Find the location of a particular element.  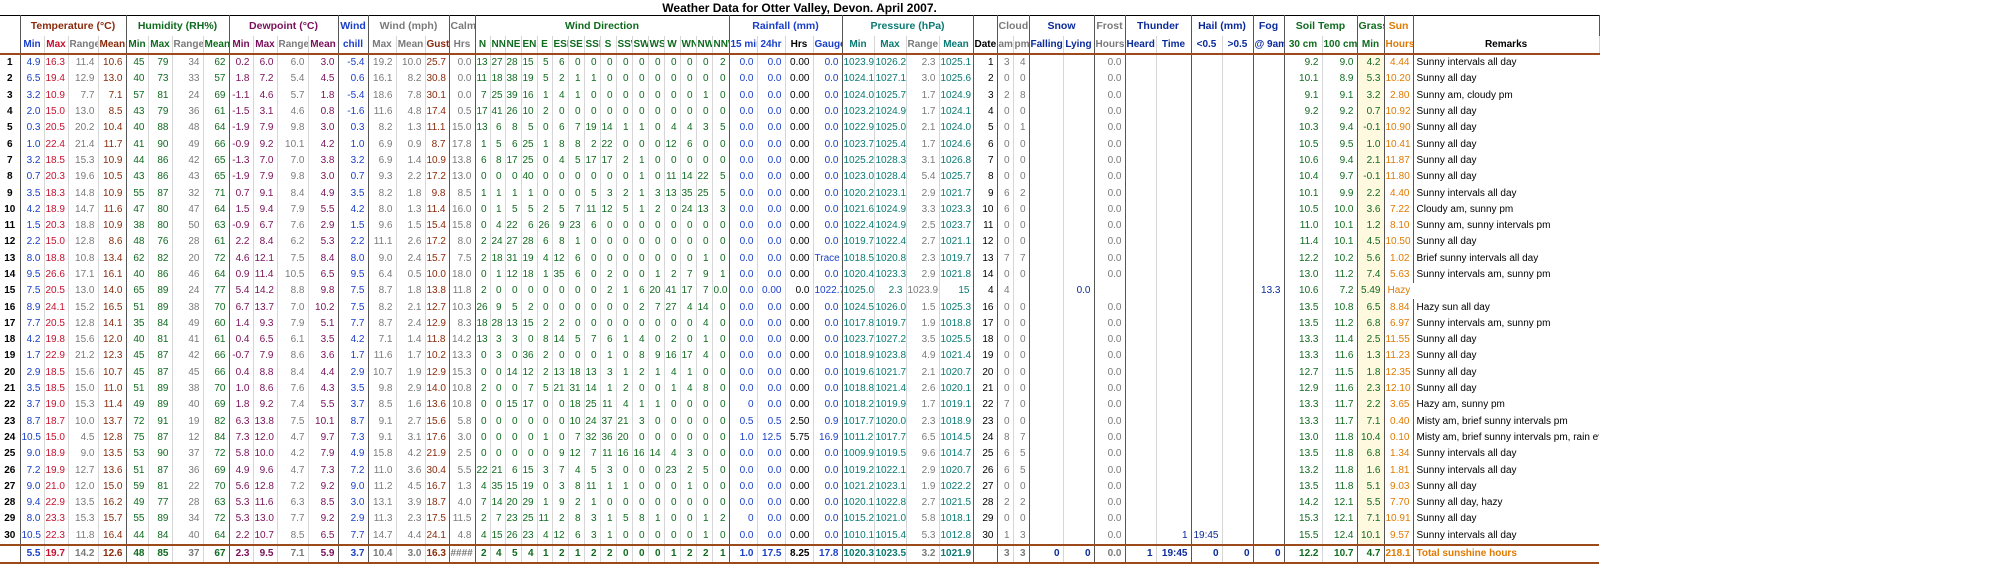

data-cell: 13.5 is located at coordinates (1303, 487).